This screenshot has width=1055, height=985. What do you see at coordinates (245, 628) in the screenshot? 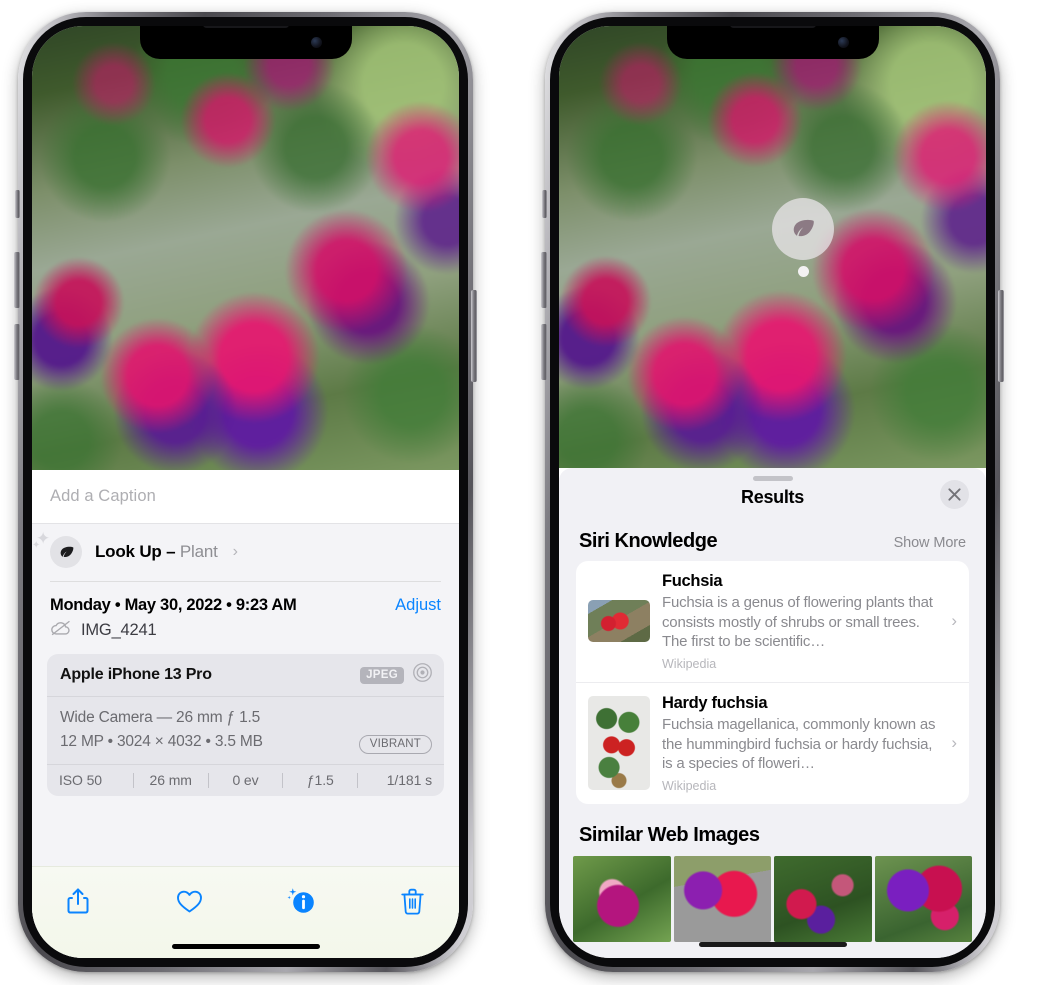
I see `file-row: IMG_4241` at bounding box center [245, 628].